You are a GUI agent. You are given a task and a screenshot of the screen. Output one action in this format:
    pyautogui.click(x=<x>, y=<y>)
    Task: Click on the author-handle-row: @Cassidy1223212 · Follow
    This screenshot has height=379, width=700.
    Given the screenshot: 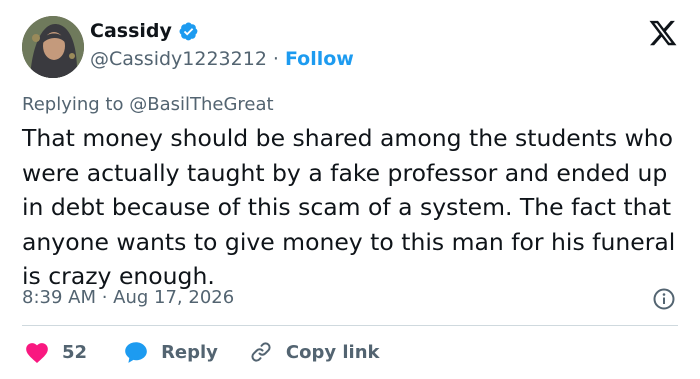 What is the action you would take?
    pyautogui.click(x=222, y=59)
    